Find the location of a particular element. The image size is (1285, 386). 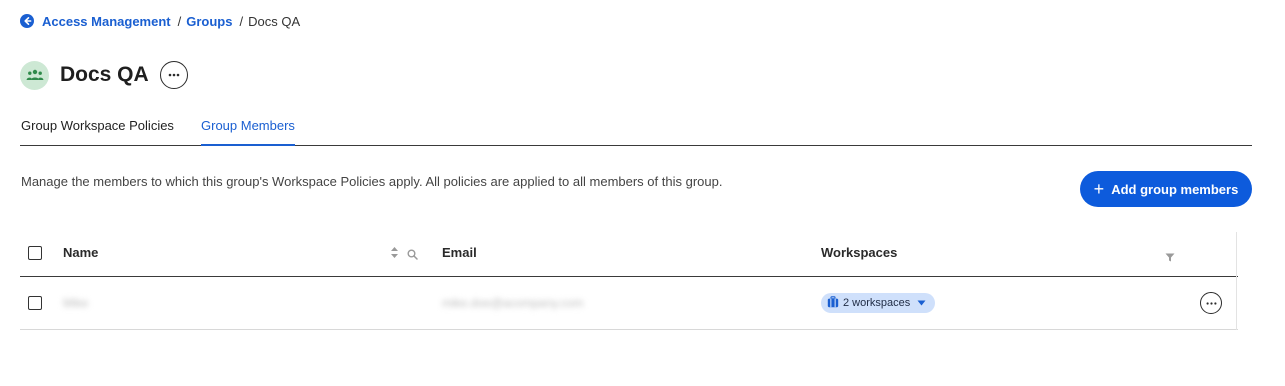

breadcrumb-link-access-management: Access Management is located at coordinates (106, 21).